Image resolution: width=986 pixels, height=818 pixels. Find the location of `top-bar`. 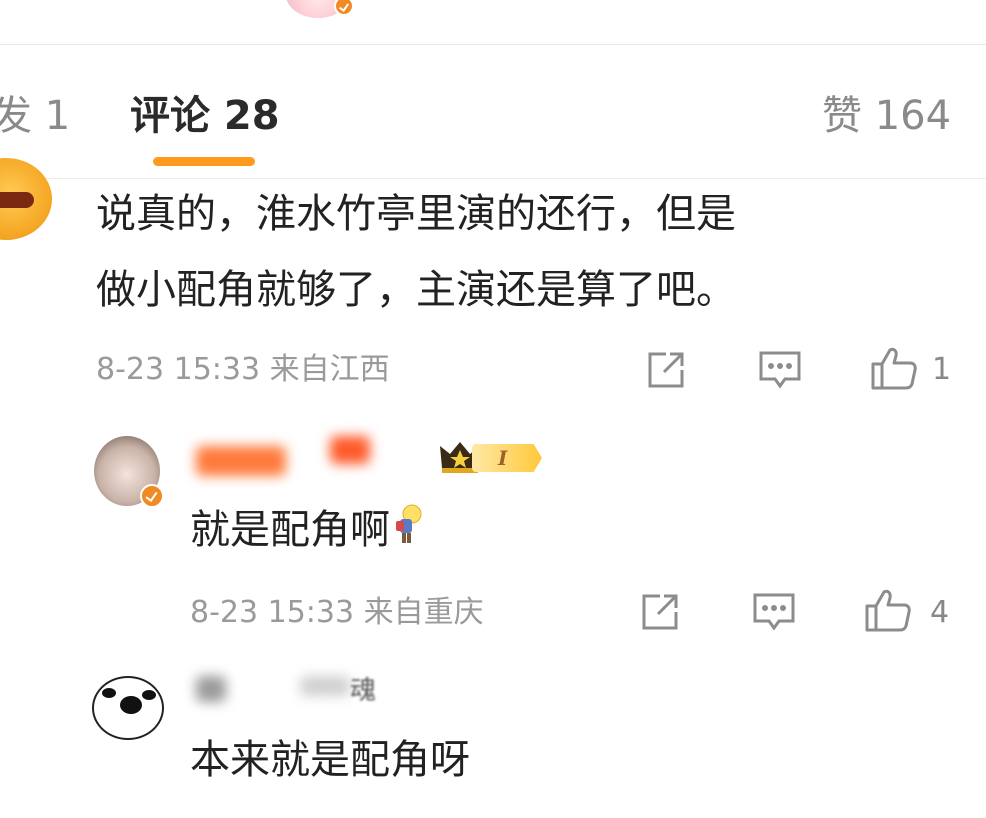

top-bar is located at coordinates (493, 22).